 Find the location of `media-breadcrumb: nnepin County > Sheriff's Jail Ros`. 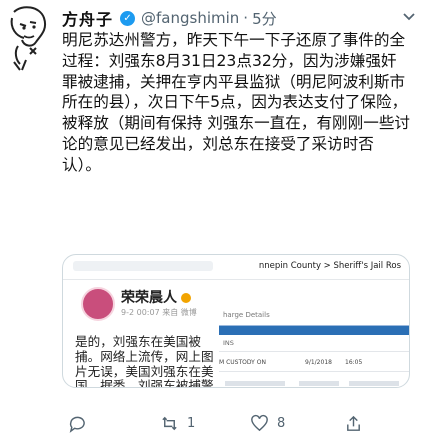

media-breadcrumb: nnepin County > Sheriff's Jail Ros is located at coordinates (329, 266).